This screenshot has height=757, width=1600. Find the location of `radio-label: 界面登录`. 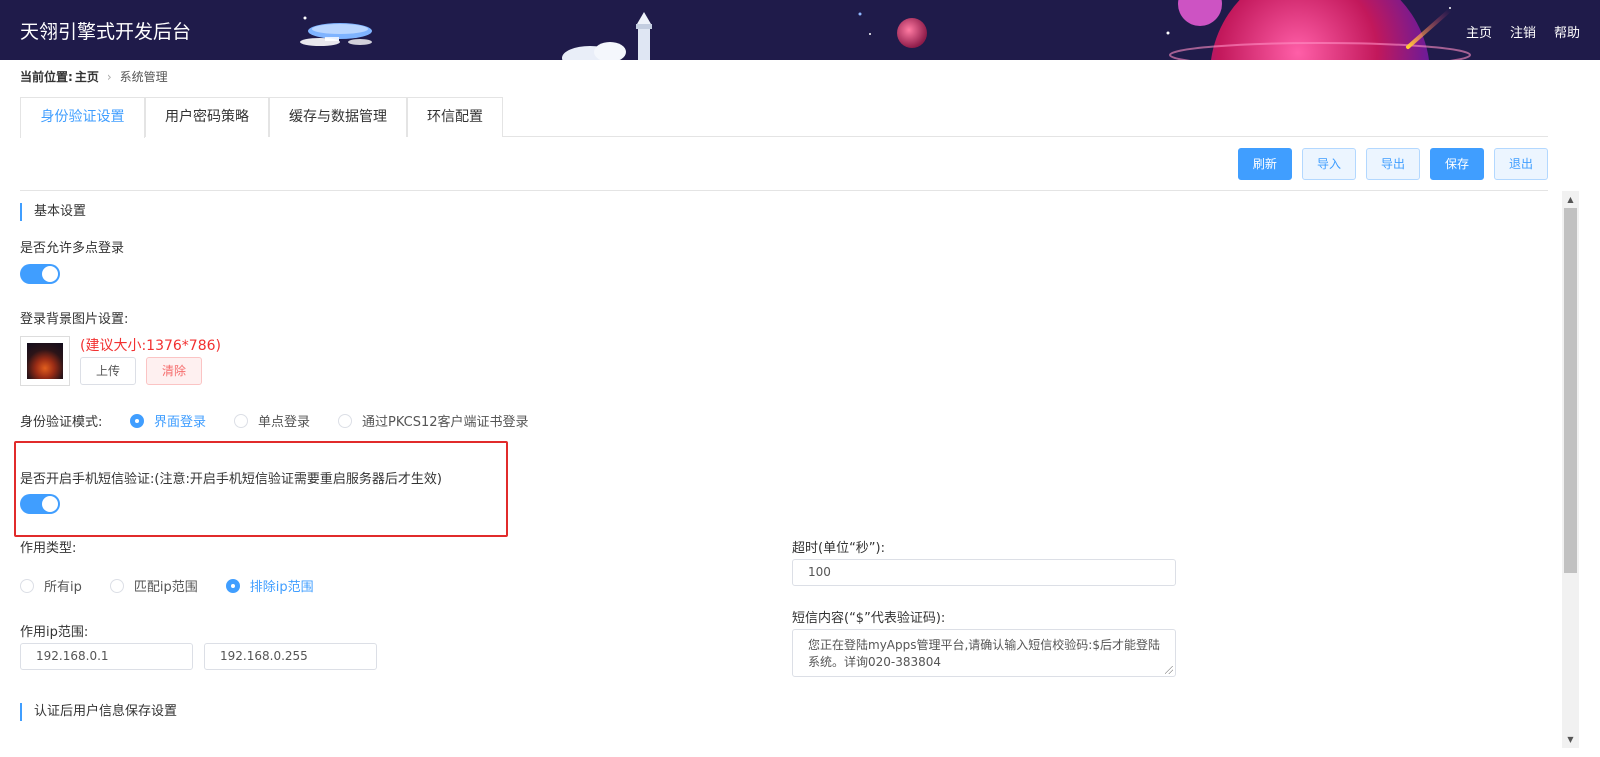

radio-label: 界面登录 is located at coordinates (180, 422).